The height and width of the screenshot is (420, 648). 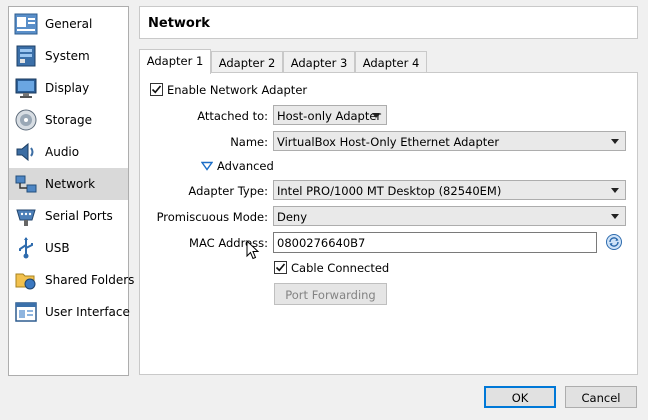 I want to click on system-icon, so click(x=26, y=56).